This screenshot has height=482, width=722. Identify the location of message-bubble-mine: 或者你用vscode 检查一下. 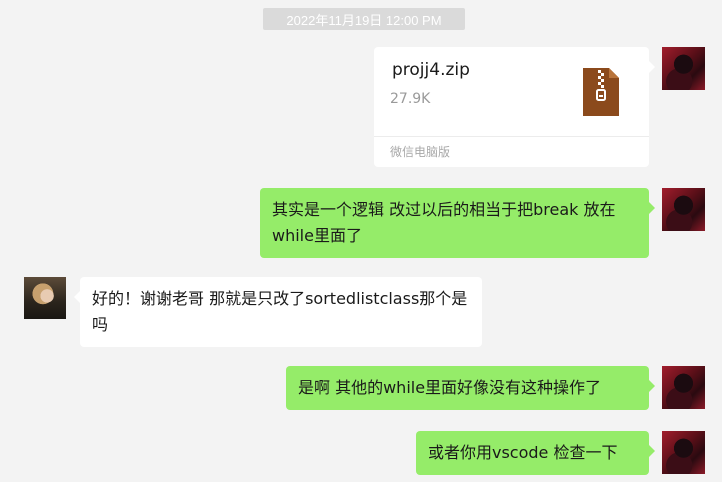
(535, 453).